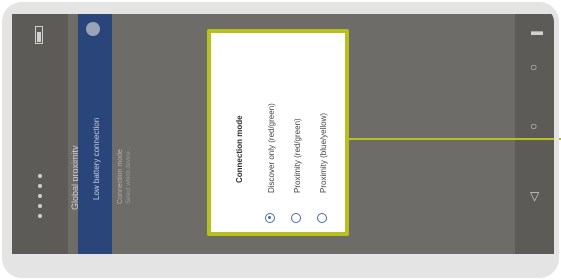 The height and width of the screenshot is (280, 561). I want to click on dialog-title: Connection mode, so click(239, 149).